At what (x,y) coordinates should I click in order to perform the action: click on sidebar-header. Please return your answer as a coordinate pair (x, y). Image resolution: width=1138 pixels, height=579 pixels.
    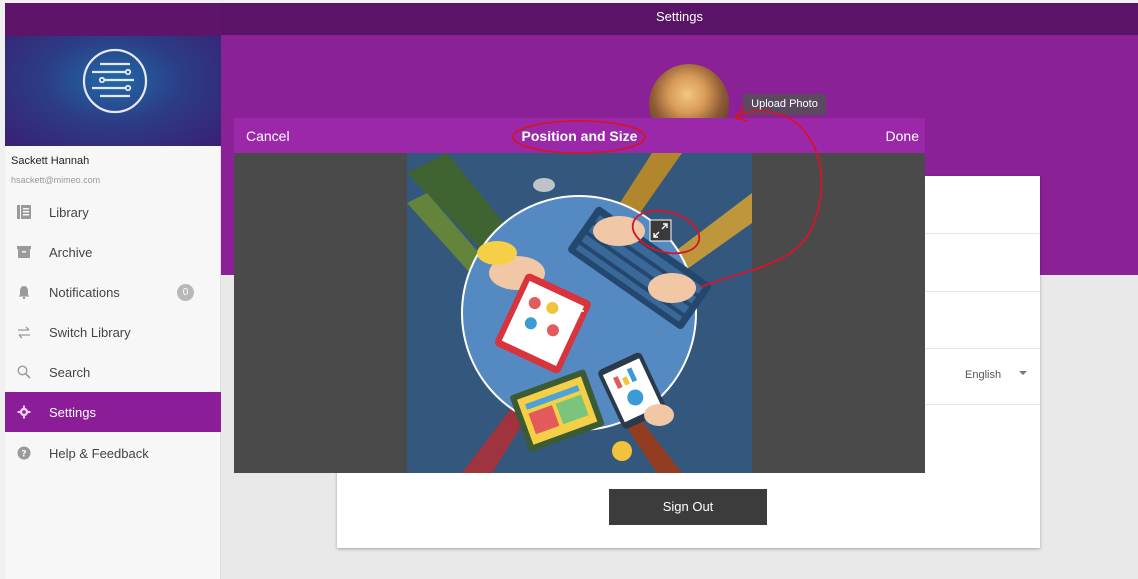
    Looking at the image, I should click on (113, 91).